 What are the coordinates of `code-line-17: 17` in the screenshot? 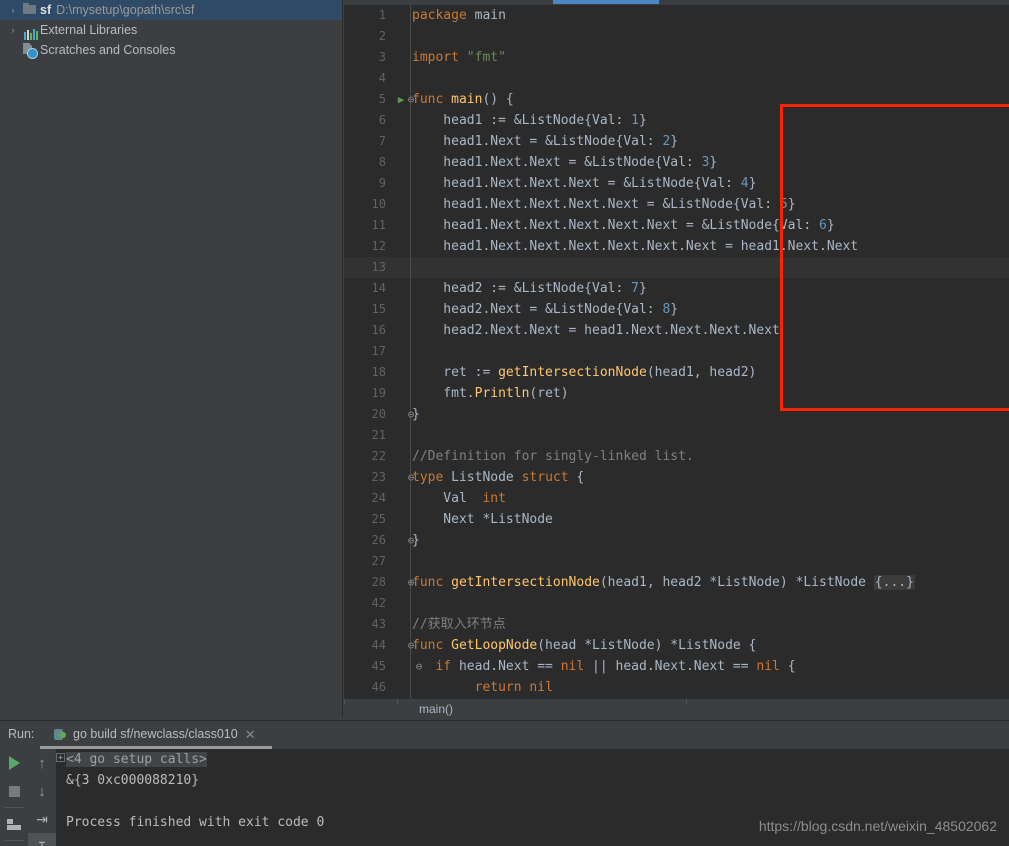 It's located at (676, 351).